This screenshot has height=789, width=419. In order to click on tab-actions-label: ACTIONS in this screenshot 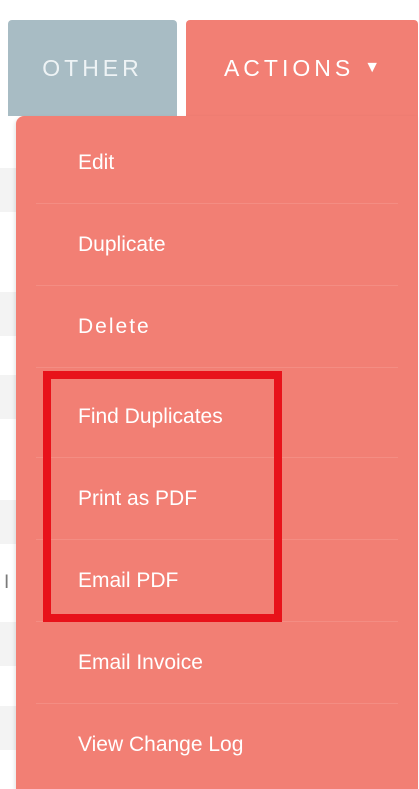, I will do `click(289, 67)`.